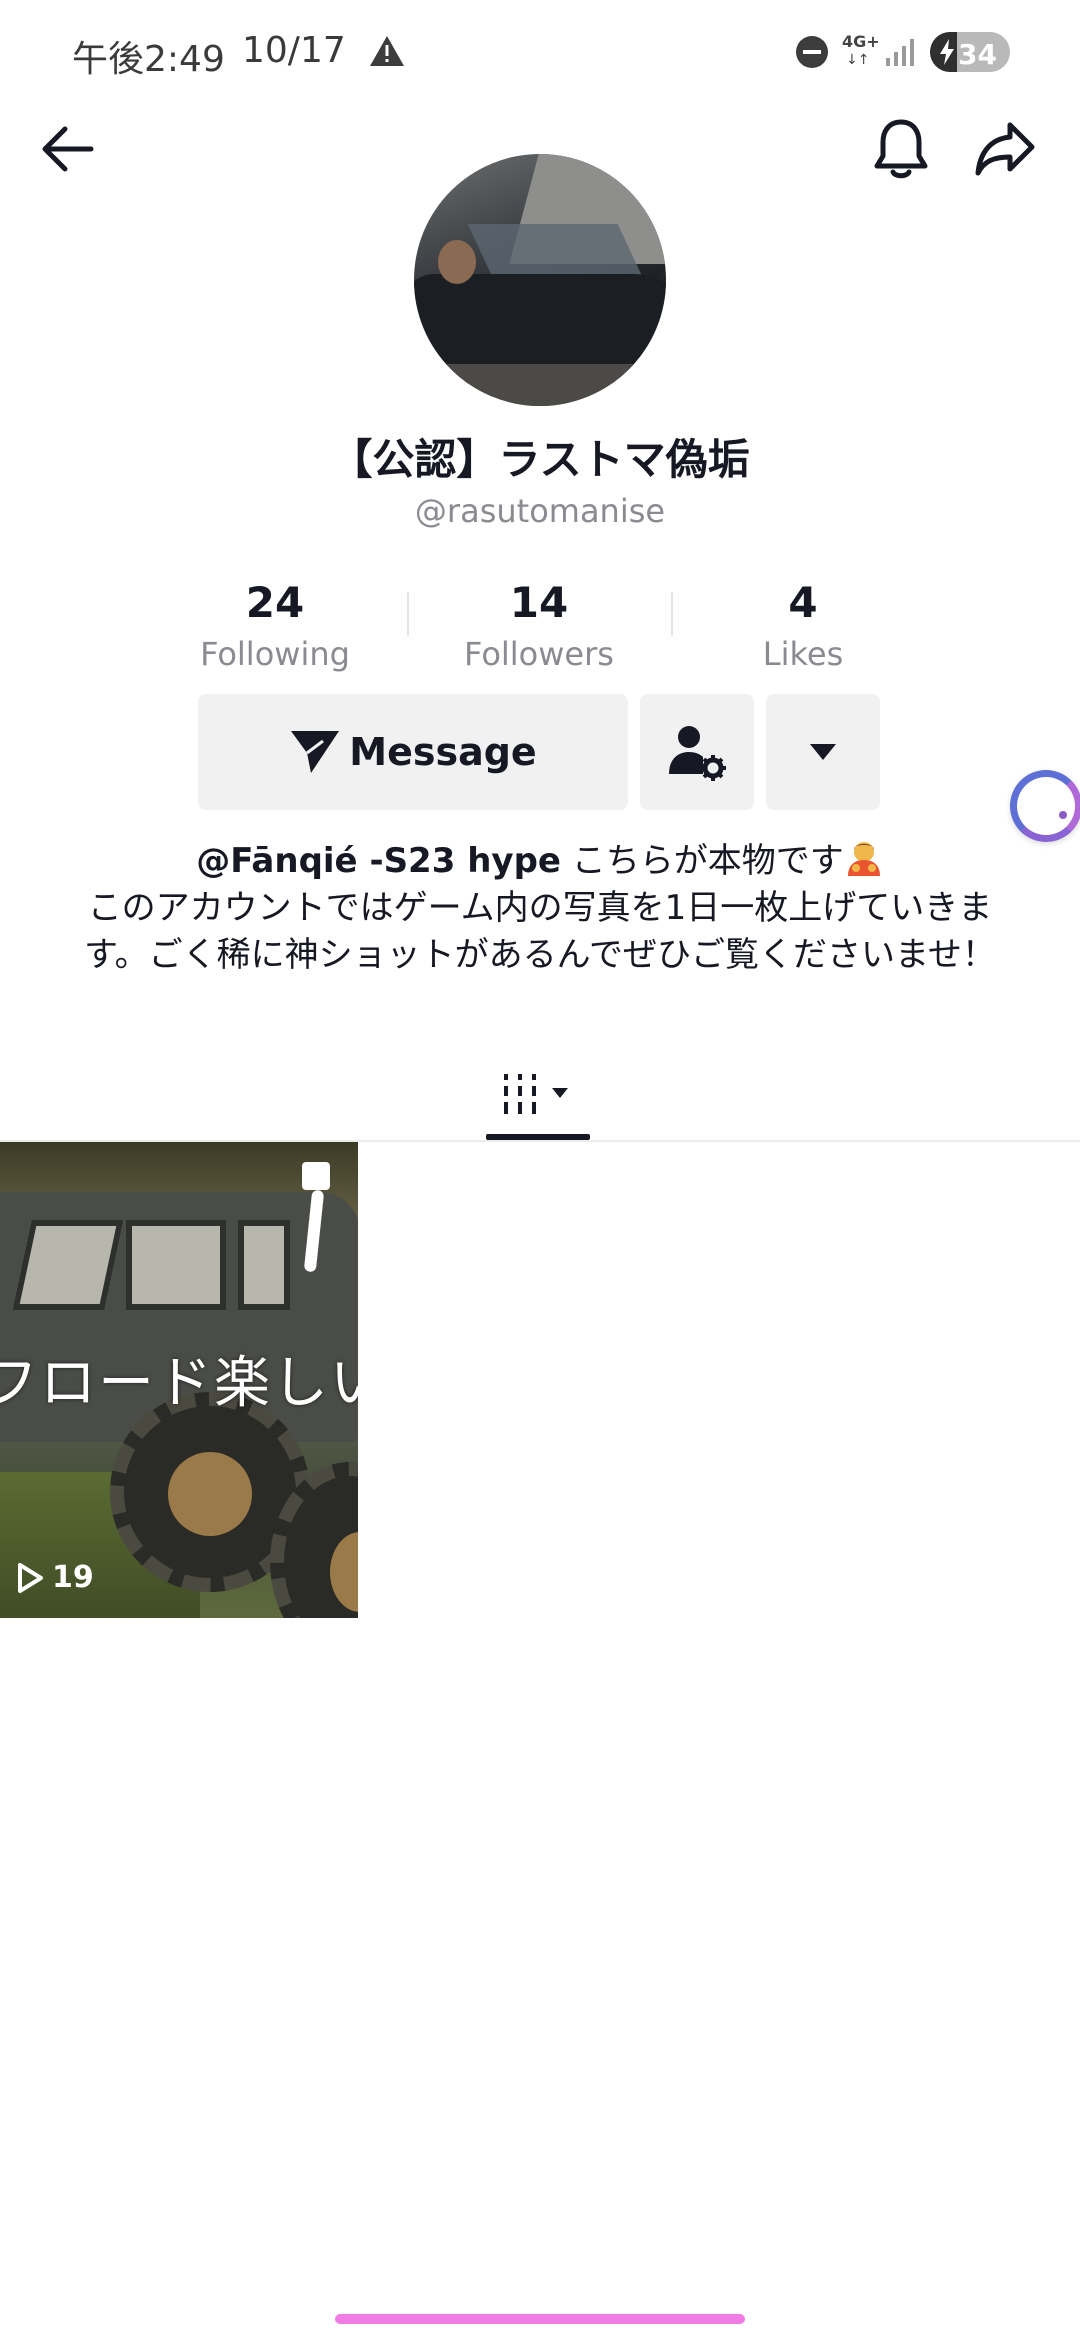 The width and height of the screenshot is (1080, 2340). I want to click on status-time: 午後2:49, so click(148, 59).